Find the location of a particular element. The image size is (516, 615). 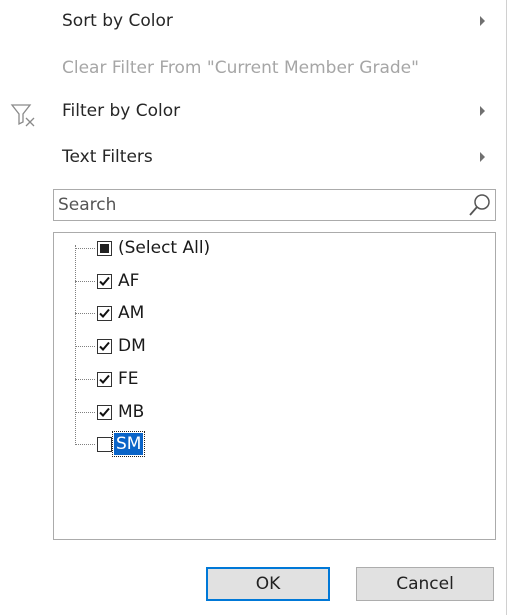

worksheet-edge is located at coordinates (511, 307).